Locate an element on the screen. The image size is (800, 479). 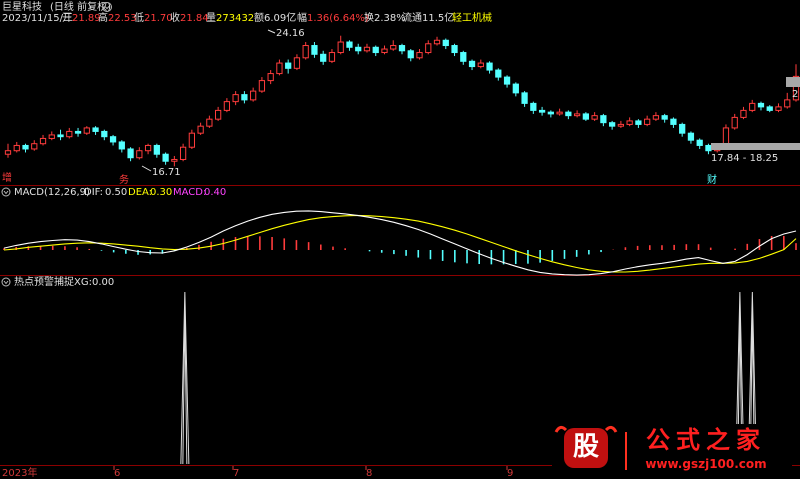
xg-value: 0.00 is located at coordinates (103, 282).